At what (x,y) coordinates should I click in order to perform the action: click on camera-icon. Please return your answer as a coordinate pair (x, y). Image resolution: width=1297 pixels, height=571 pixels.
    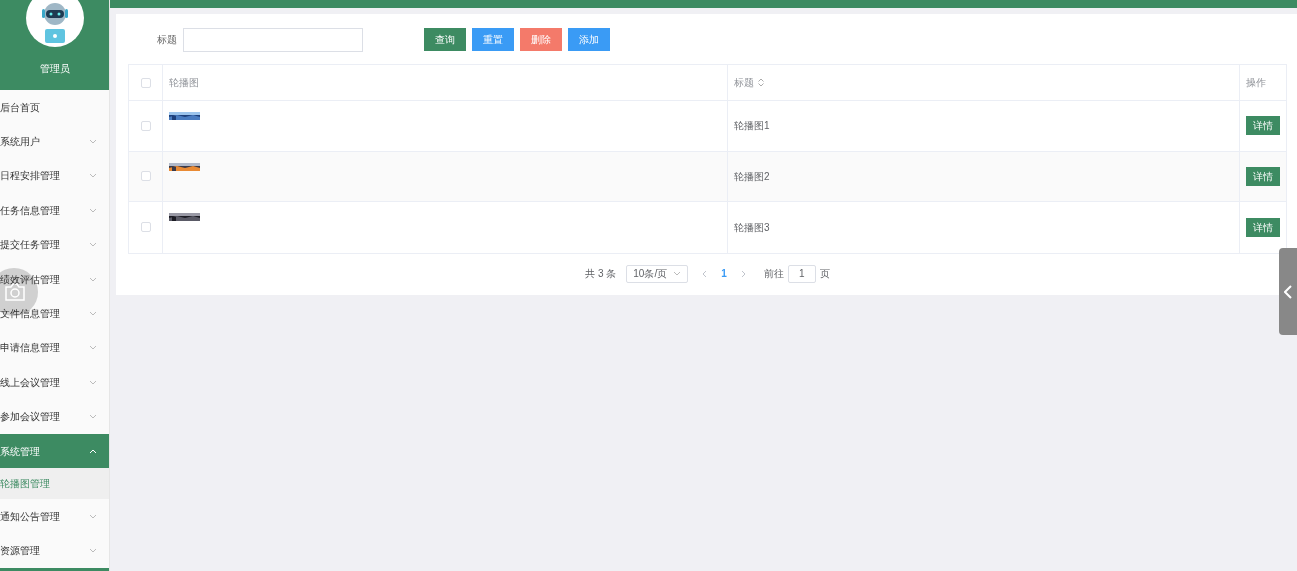
    Looking at the image, I should click on (15, 292).